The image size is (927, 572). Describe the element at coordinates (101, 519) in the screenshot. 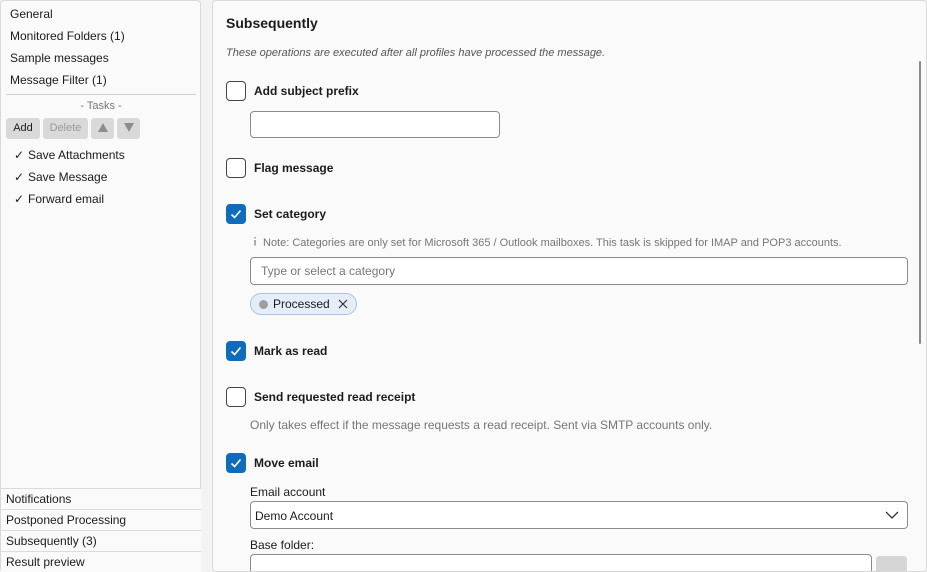

I see `nav-item-postponed-processing: Postponed Processing` at that location.